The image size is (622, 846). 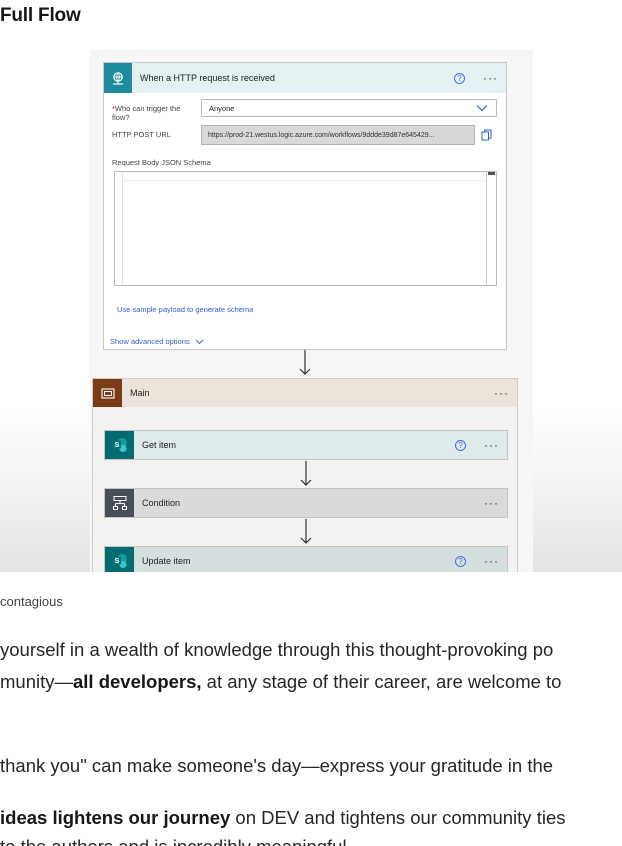 What do you see at coordinates (150, 341) in the screenshot?
I see `show-advanced-options-text: Show advanced options` at bounding box center [150, 341].